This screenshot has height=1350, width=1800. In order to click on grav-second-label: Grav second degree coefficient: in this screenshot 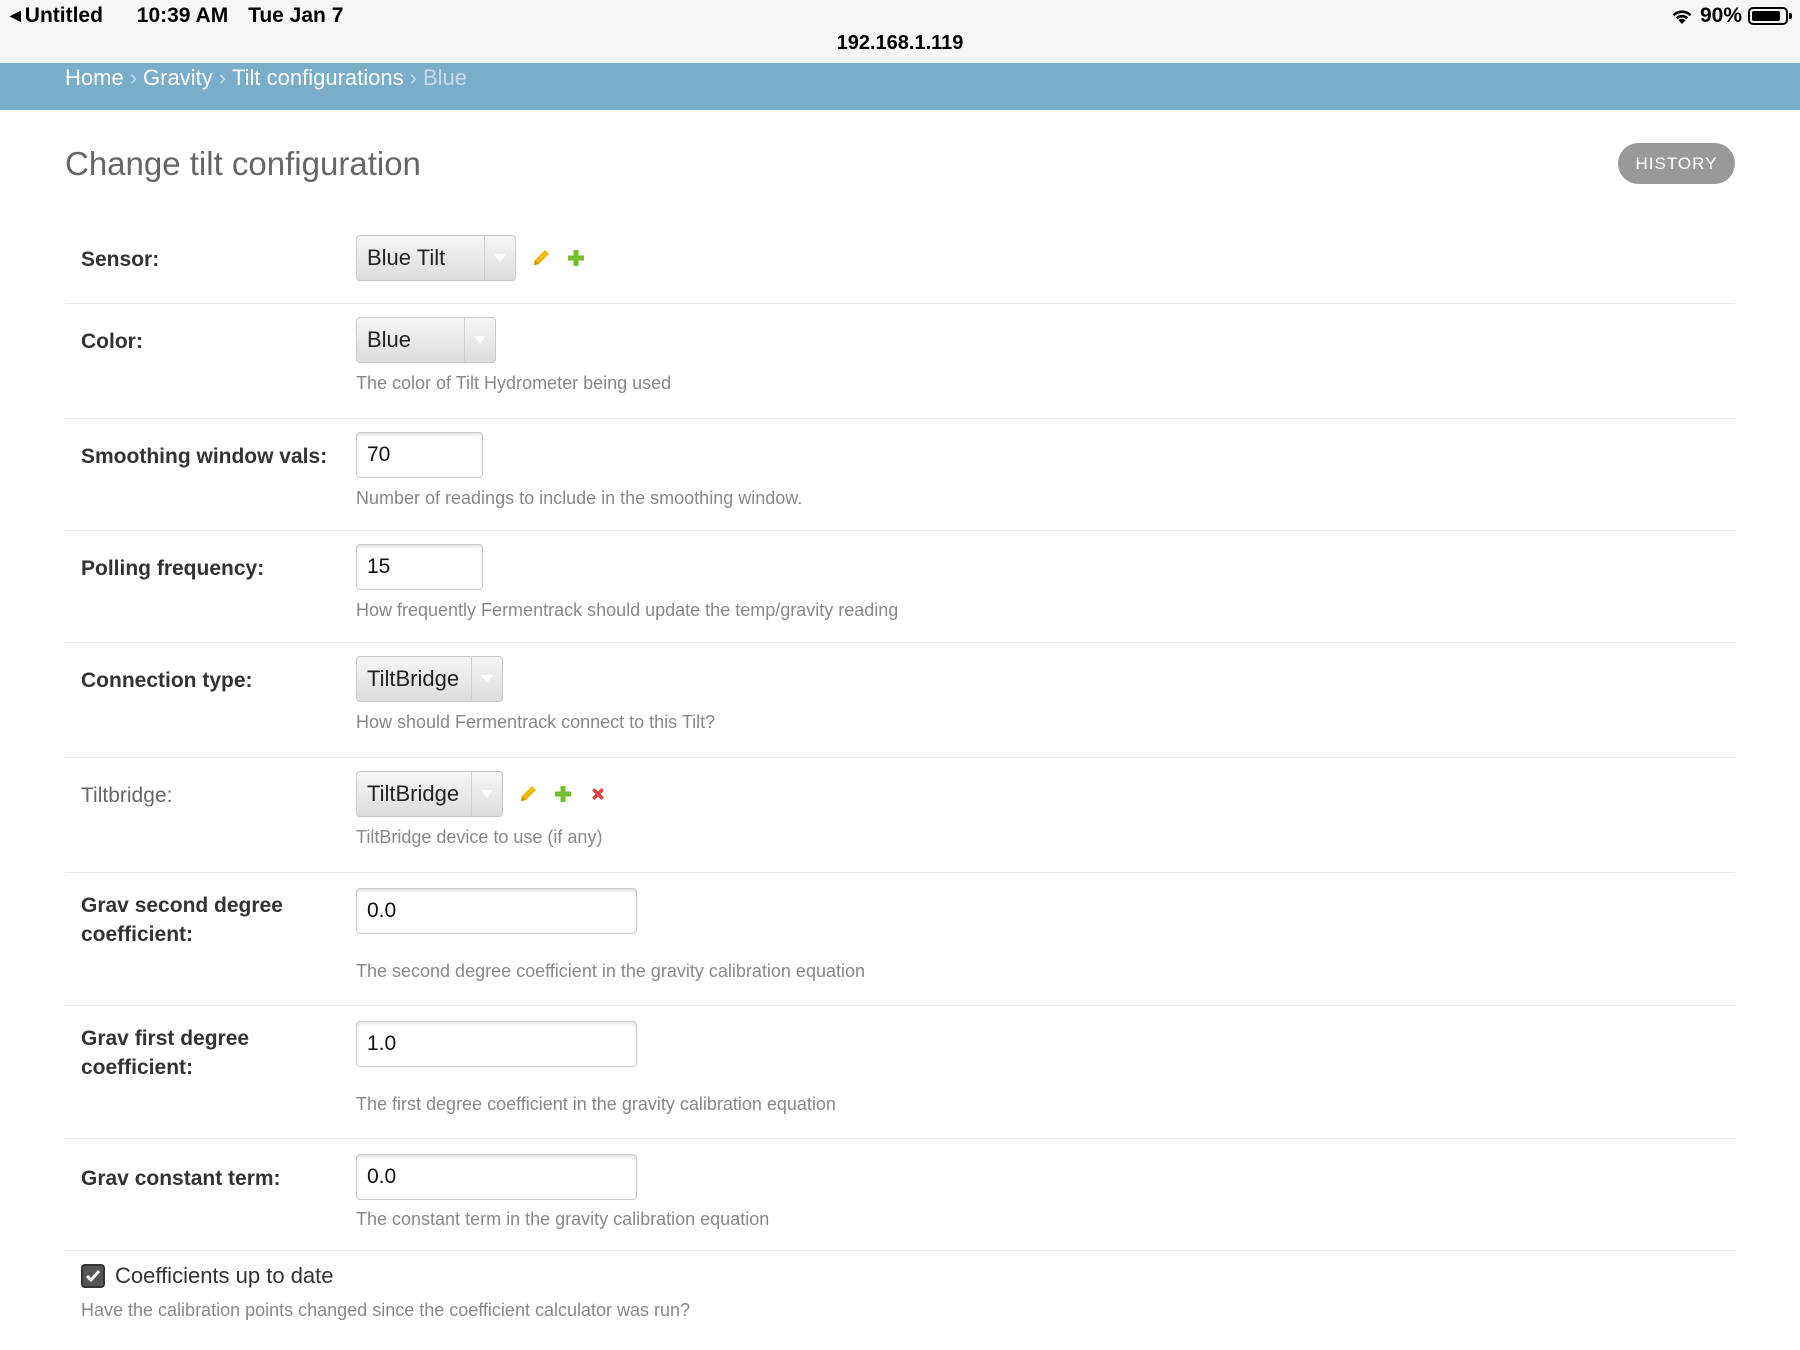, I will do `click(182, 920)`.